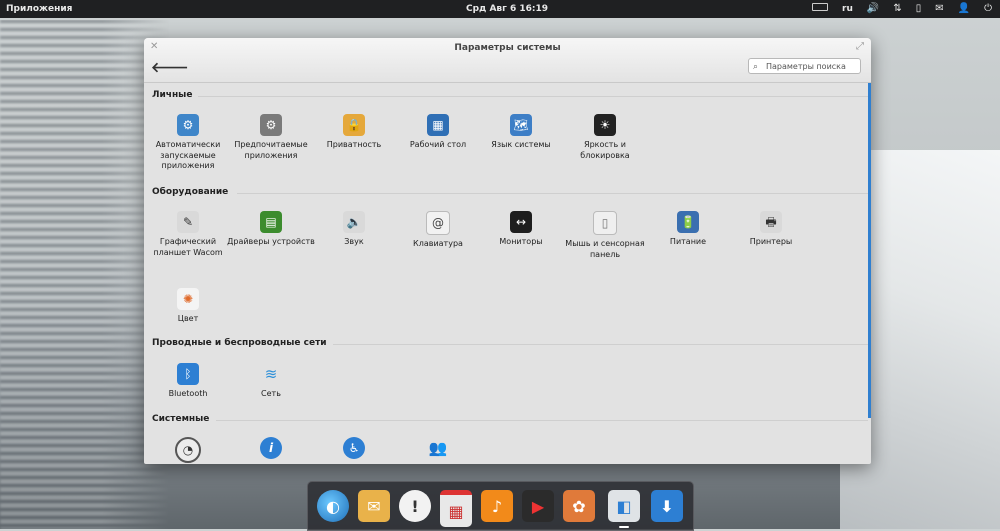 The image size is (1000, 531). I want to click on section-title-personal: Личные, so click(172, 95).